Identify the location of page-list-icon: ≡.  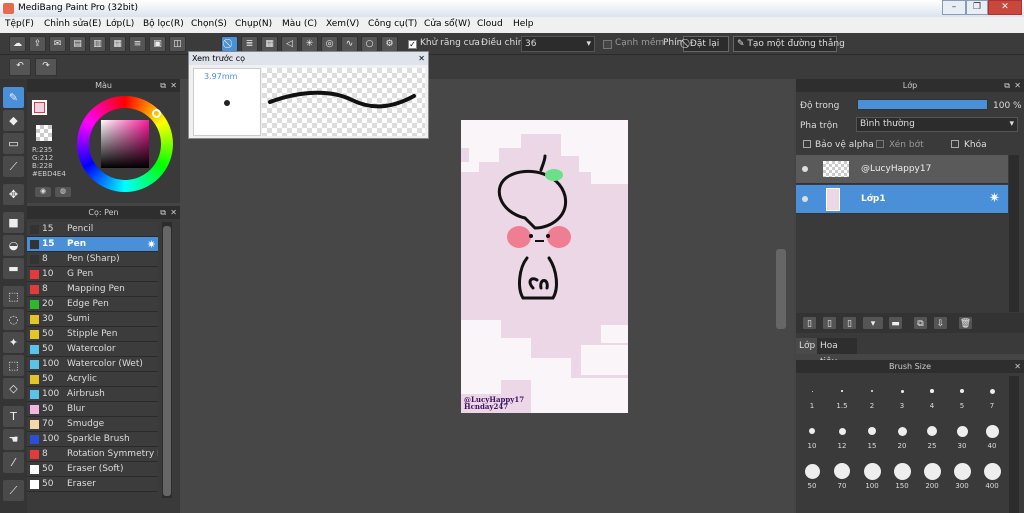
(137, 44).